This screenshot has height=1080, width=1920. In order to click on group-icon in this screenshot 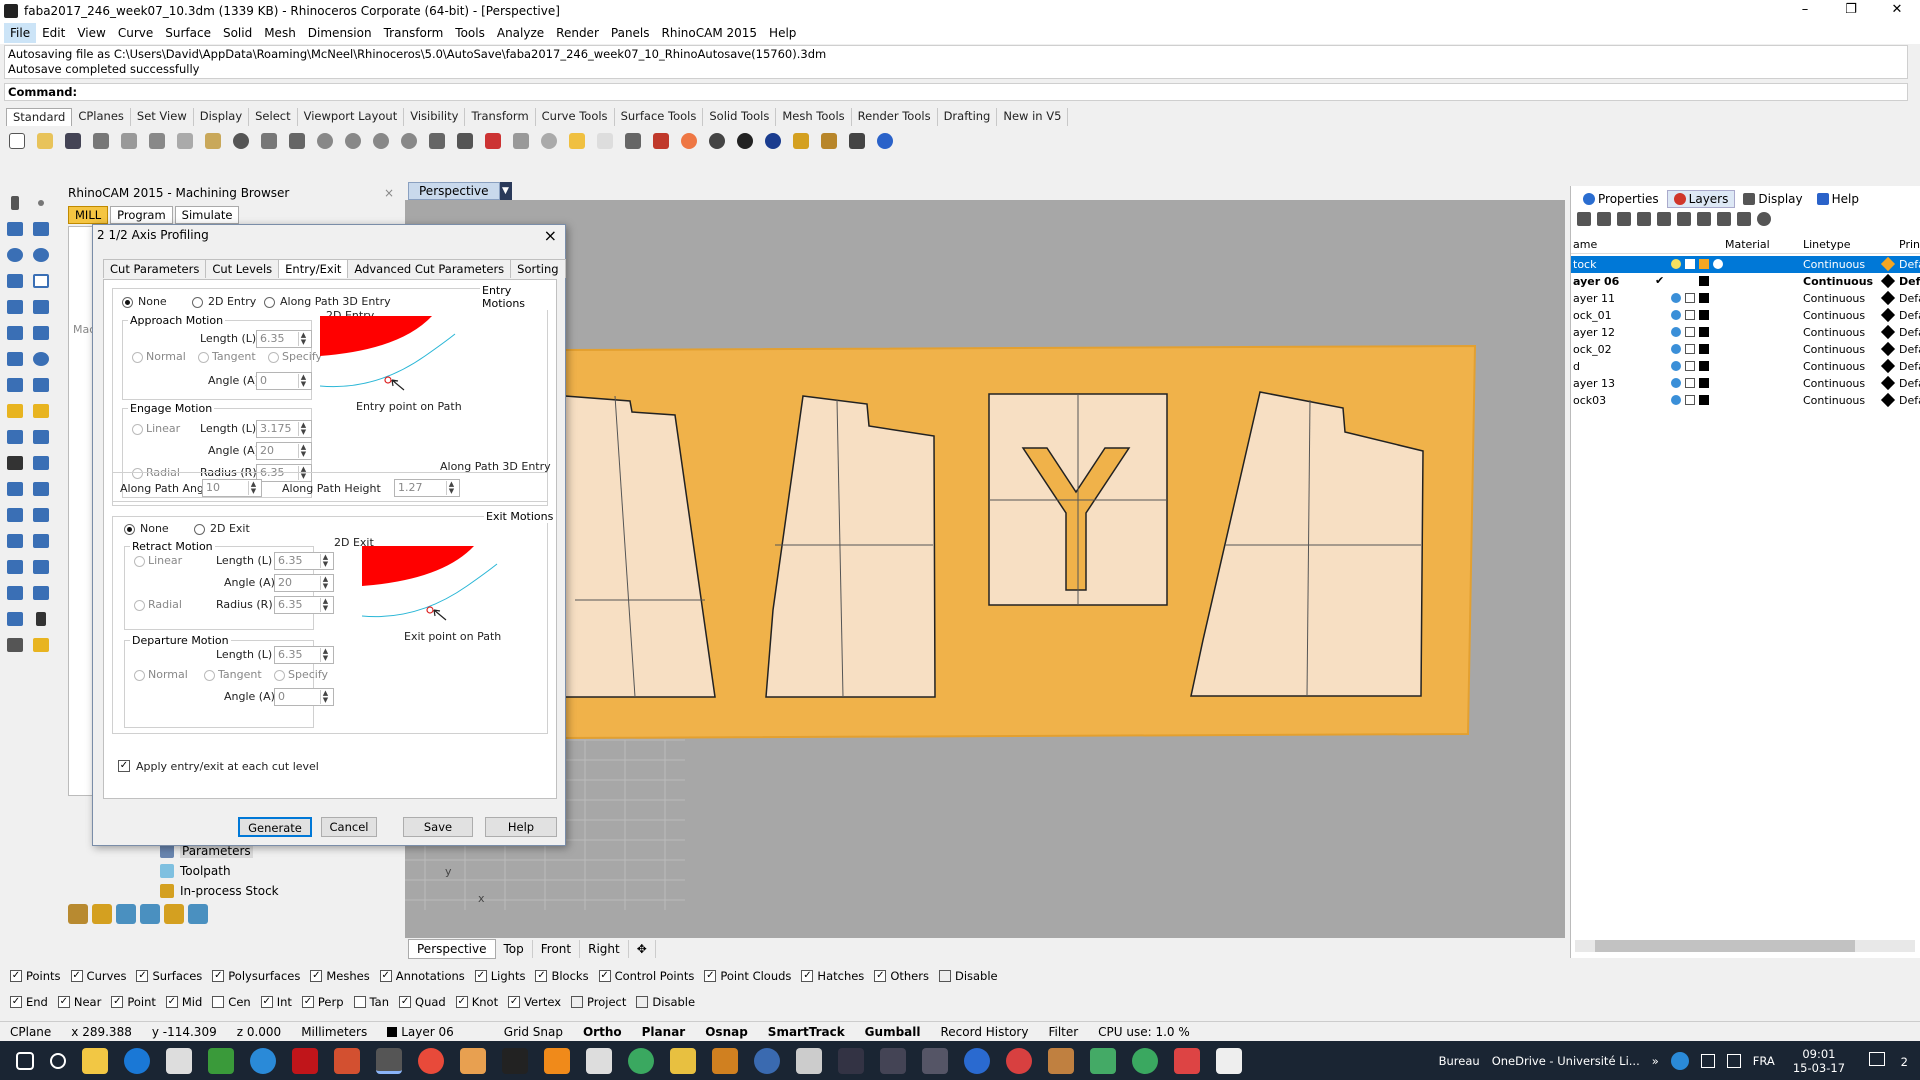, I will do `click(41, 463)`.